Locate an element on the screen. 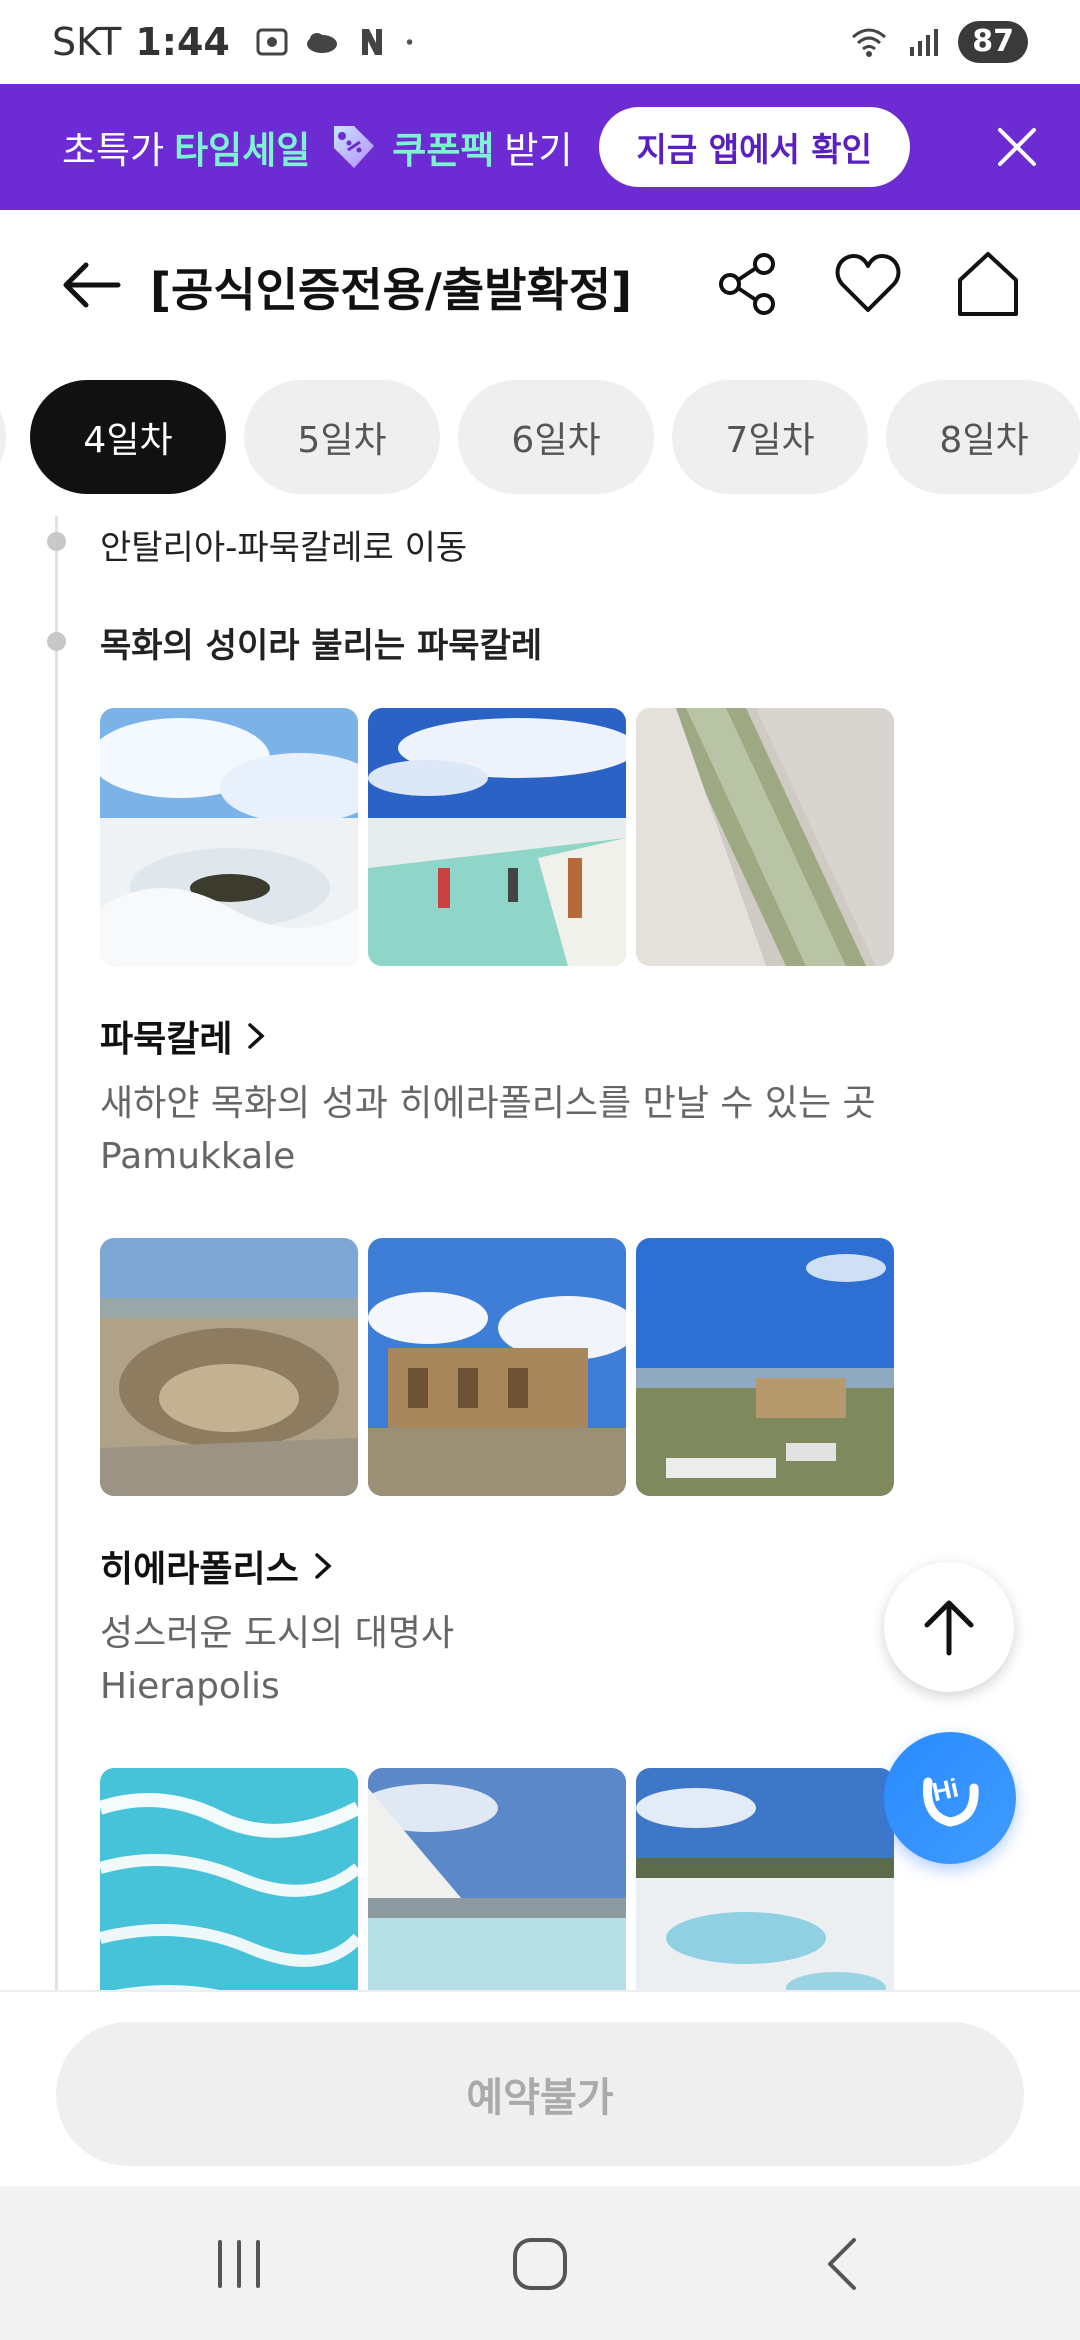  place-description: 성스러운 도시의 대명사 is located at coordinates (277, 1633).